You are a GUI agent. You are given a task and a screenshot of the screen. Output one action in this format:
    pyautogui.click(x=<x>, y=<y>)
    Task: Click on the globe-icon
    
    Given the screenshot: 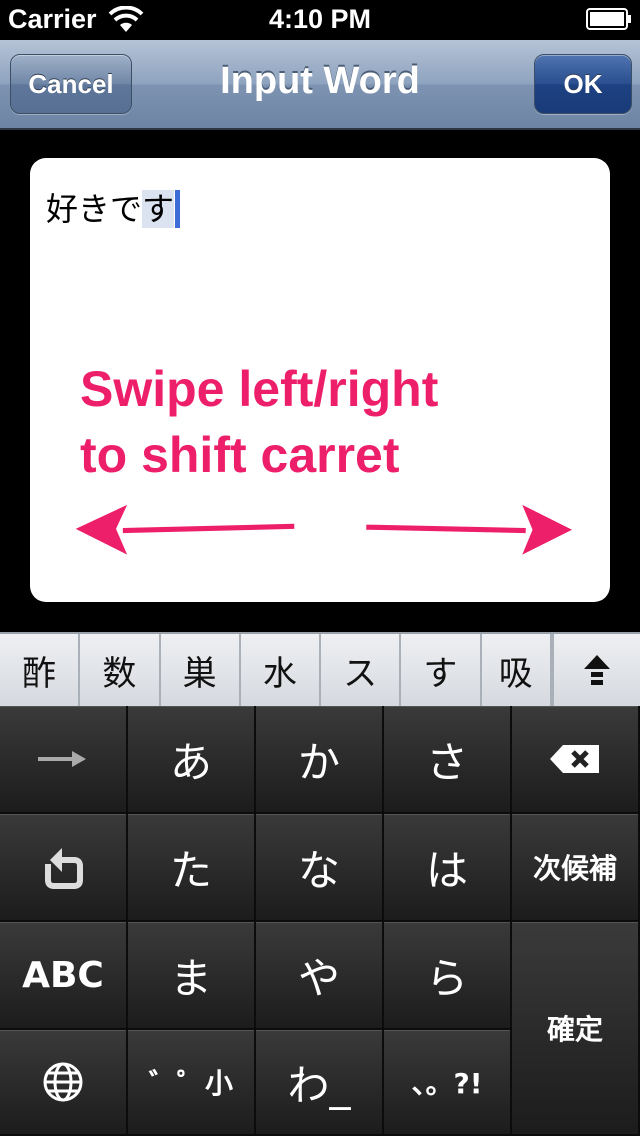 What is the action you would take?
    pyautogui.click(x=63, y=1082)
    